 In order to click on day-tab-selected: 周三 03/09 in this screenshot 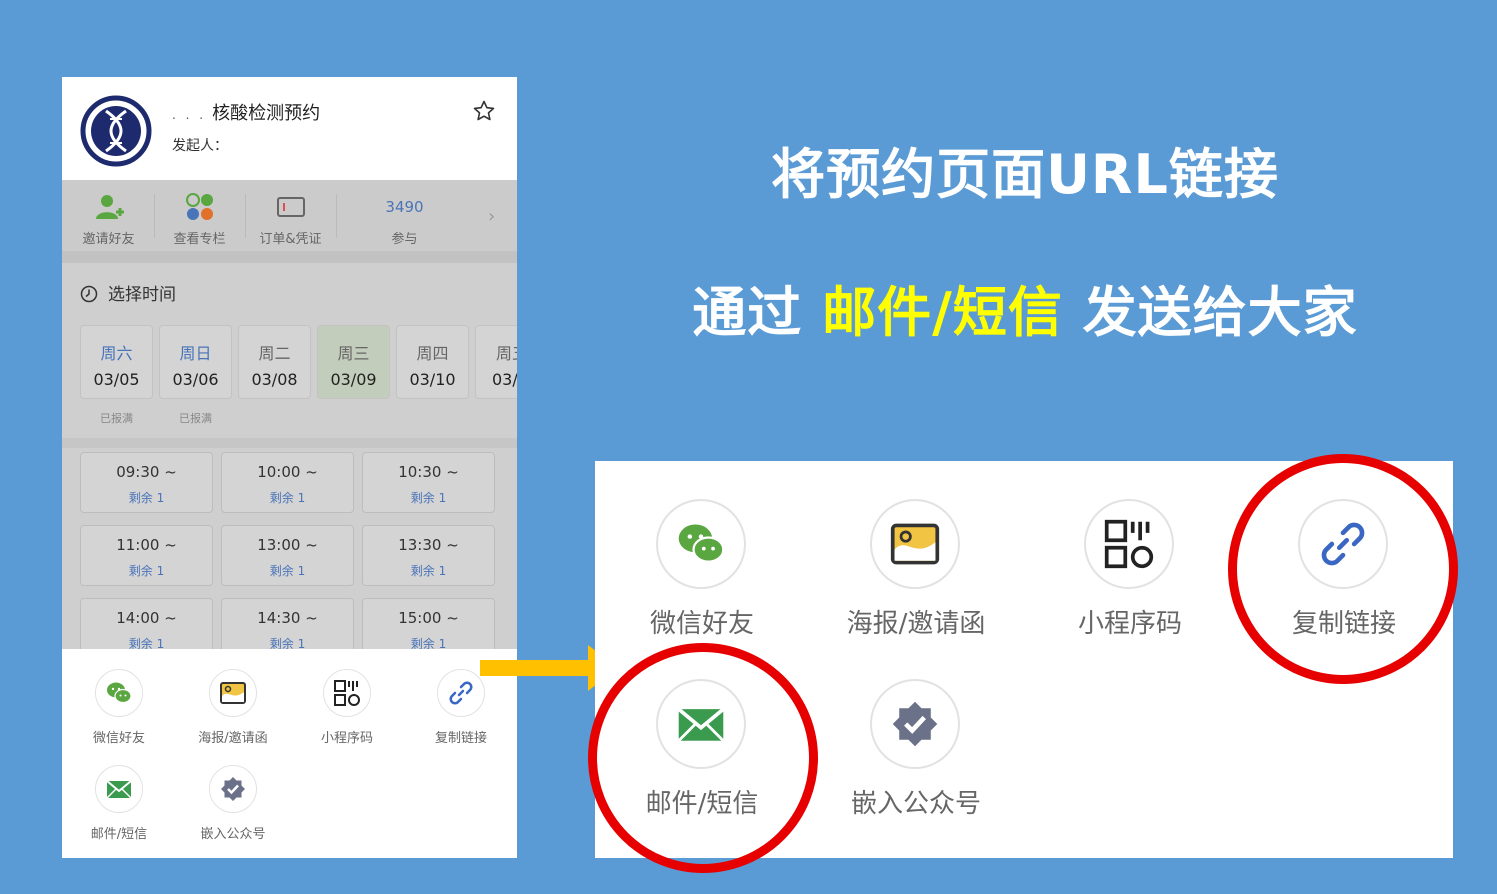, I will do `click(353, 362)`.